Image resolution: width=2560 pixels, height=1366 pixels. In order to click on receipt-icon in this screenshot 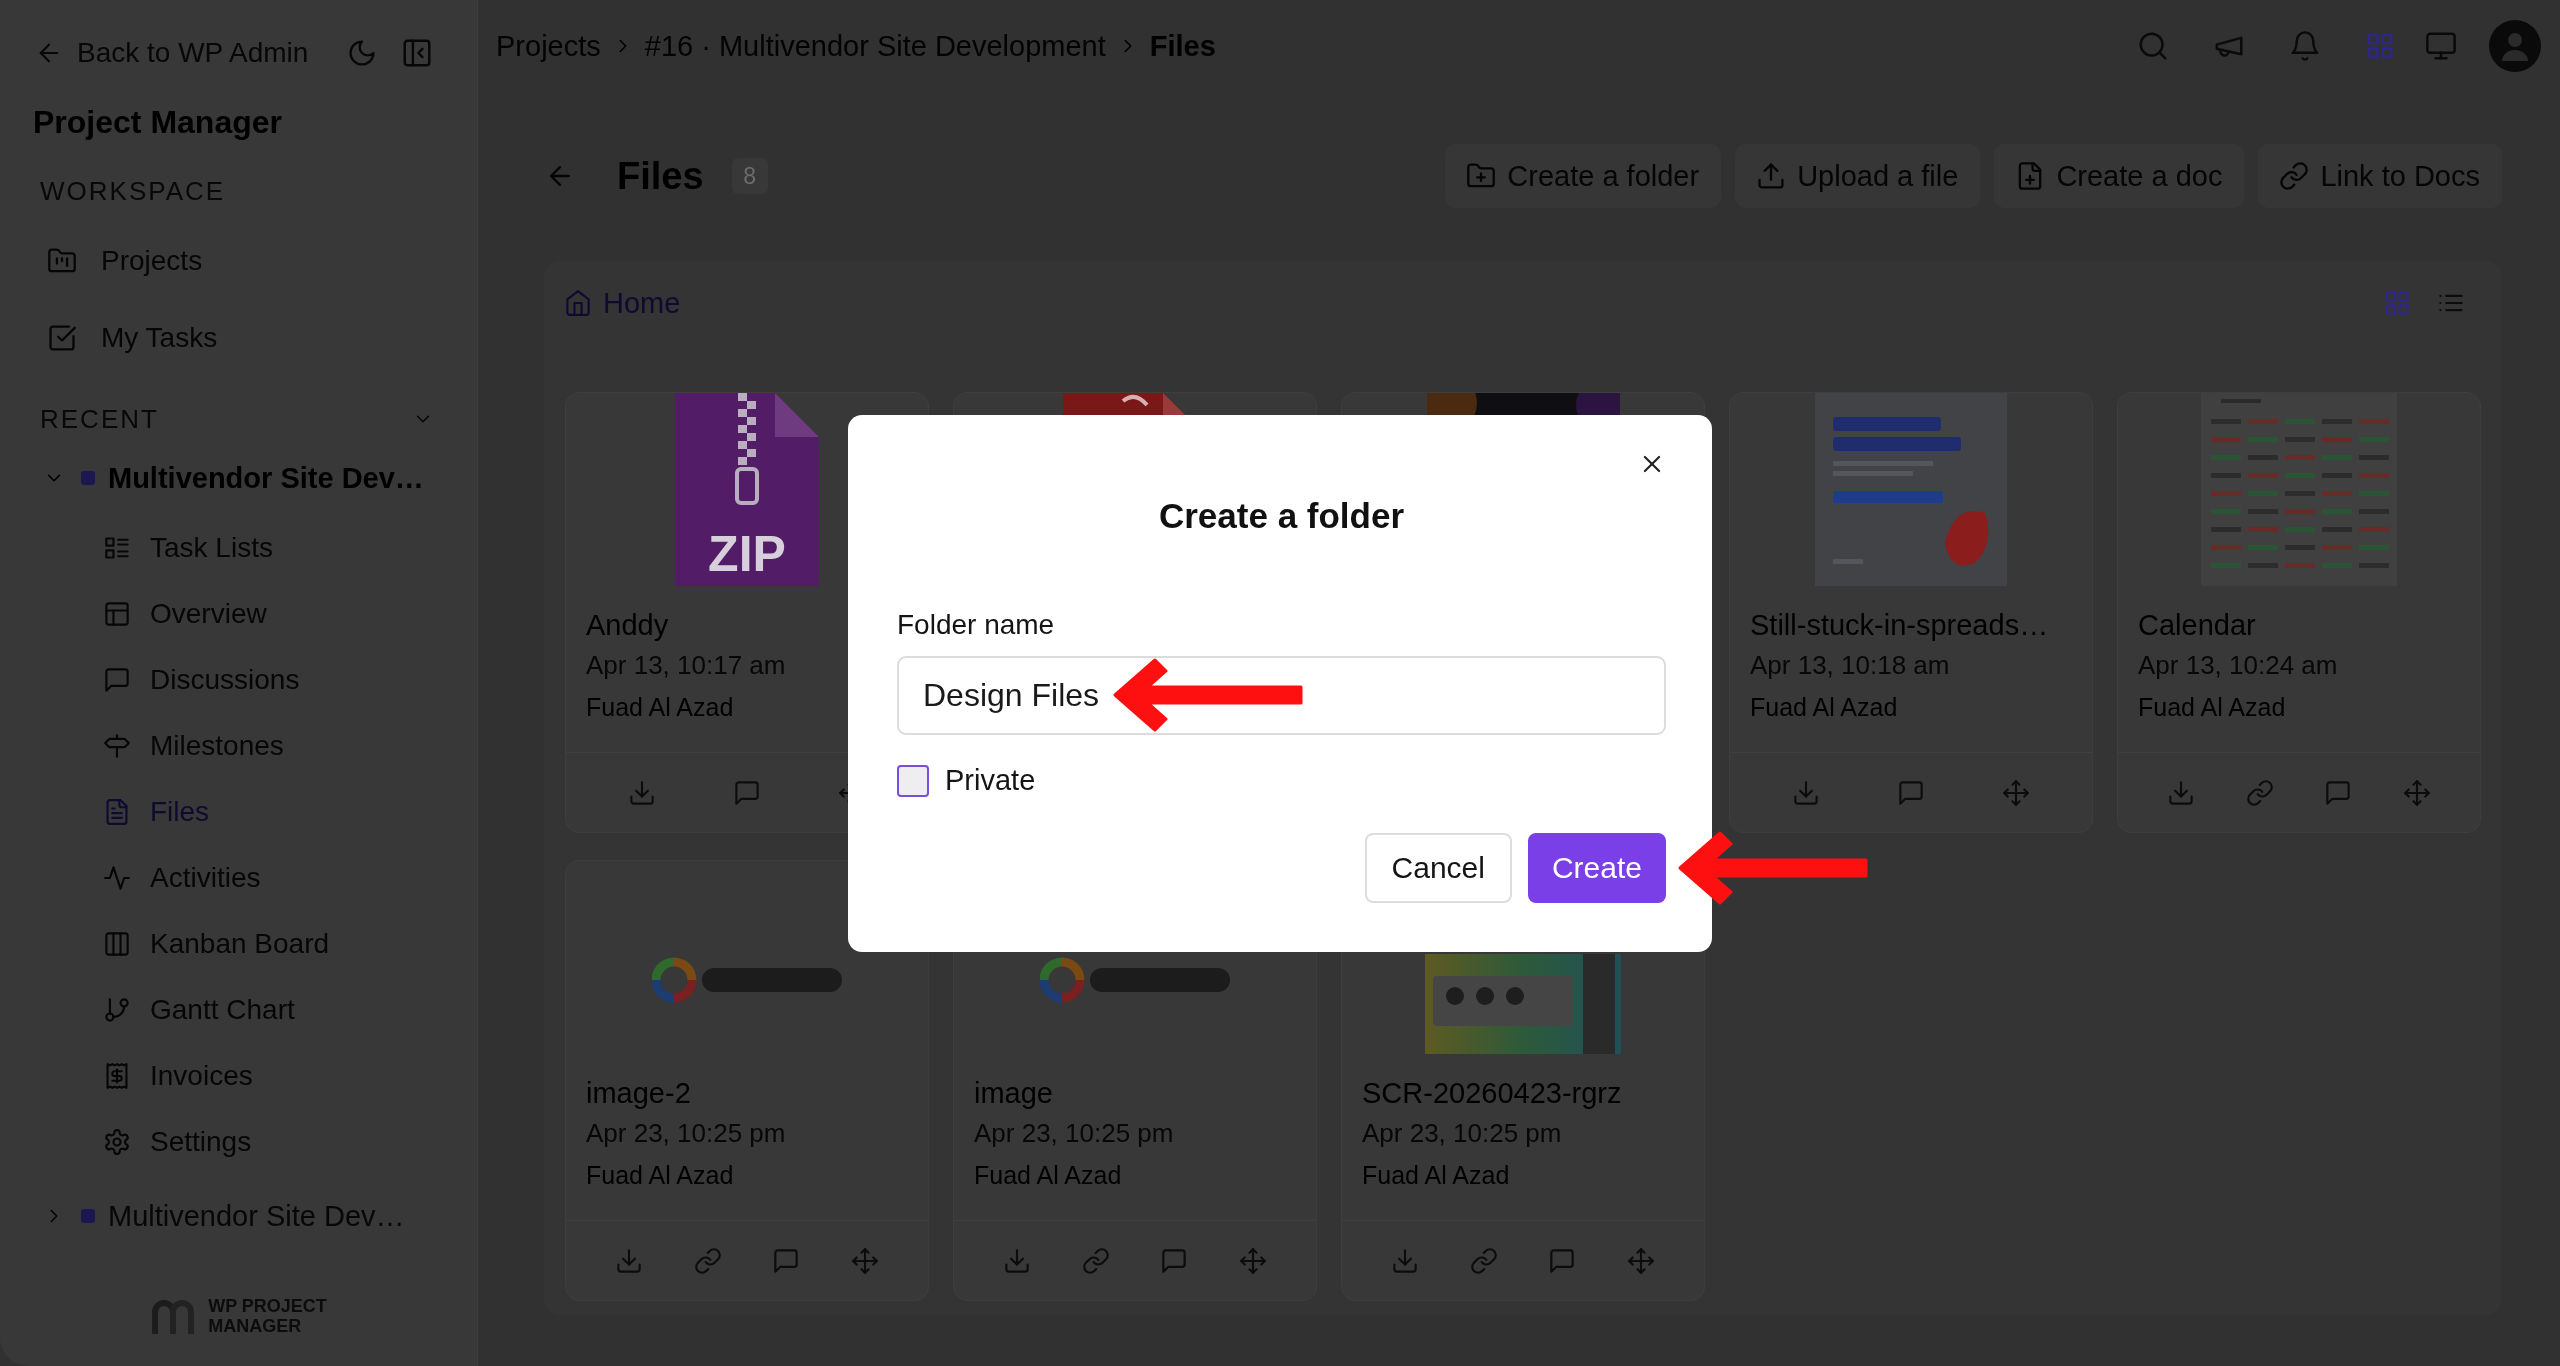, I will do `click(117, 1076)`.